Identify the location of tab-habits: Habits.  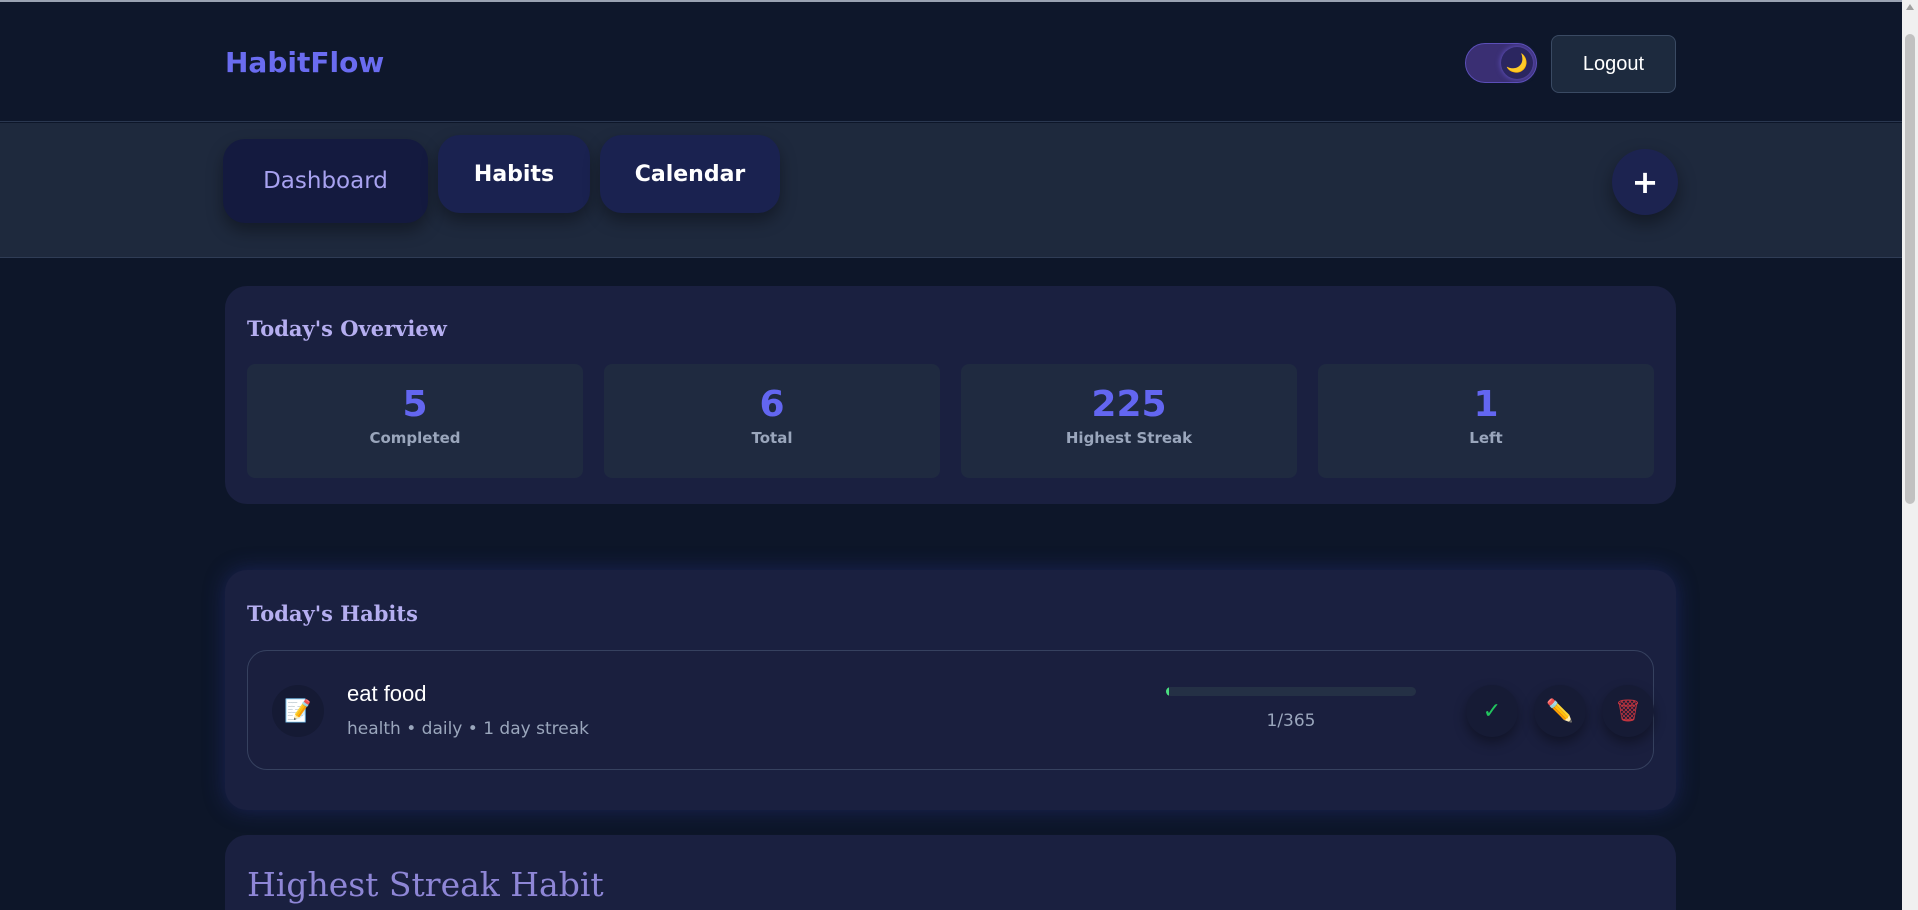
(514, 174).